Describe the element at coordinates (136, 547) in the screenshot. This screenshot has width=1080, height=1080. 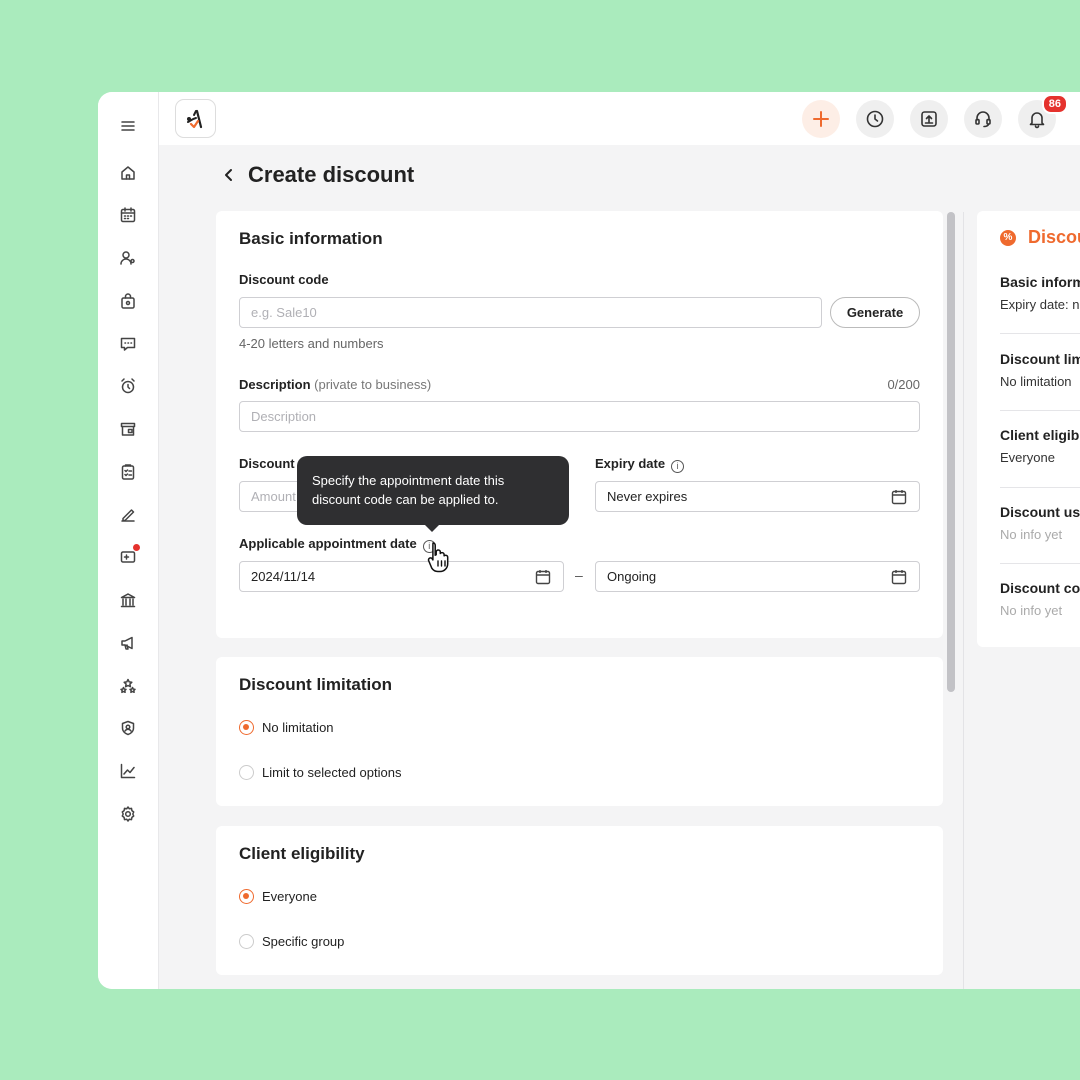
I see `notification-dot` at that location.